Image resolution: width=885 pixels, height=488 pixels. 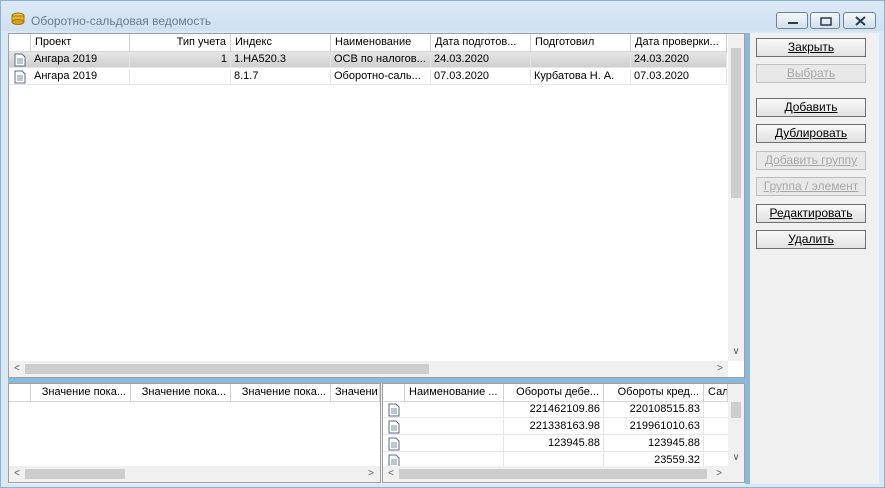 I want to click on table-row: 123945.88 123945.88, so click(x=555, y=444).